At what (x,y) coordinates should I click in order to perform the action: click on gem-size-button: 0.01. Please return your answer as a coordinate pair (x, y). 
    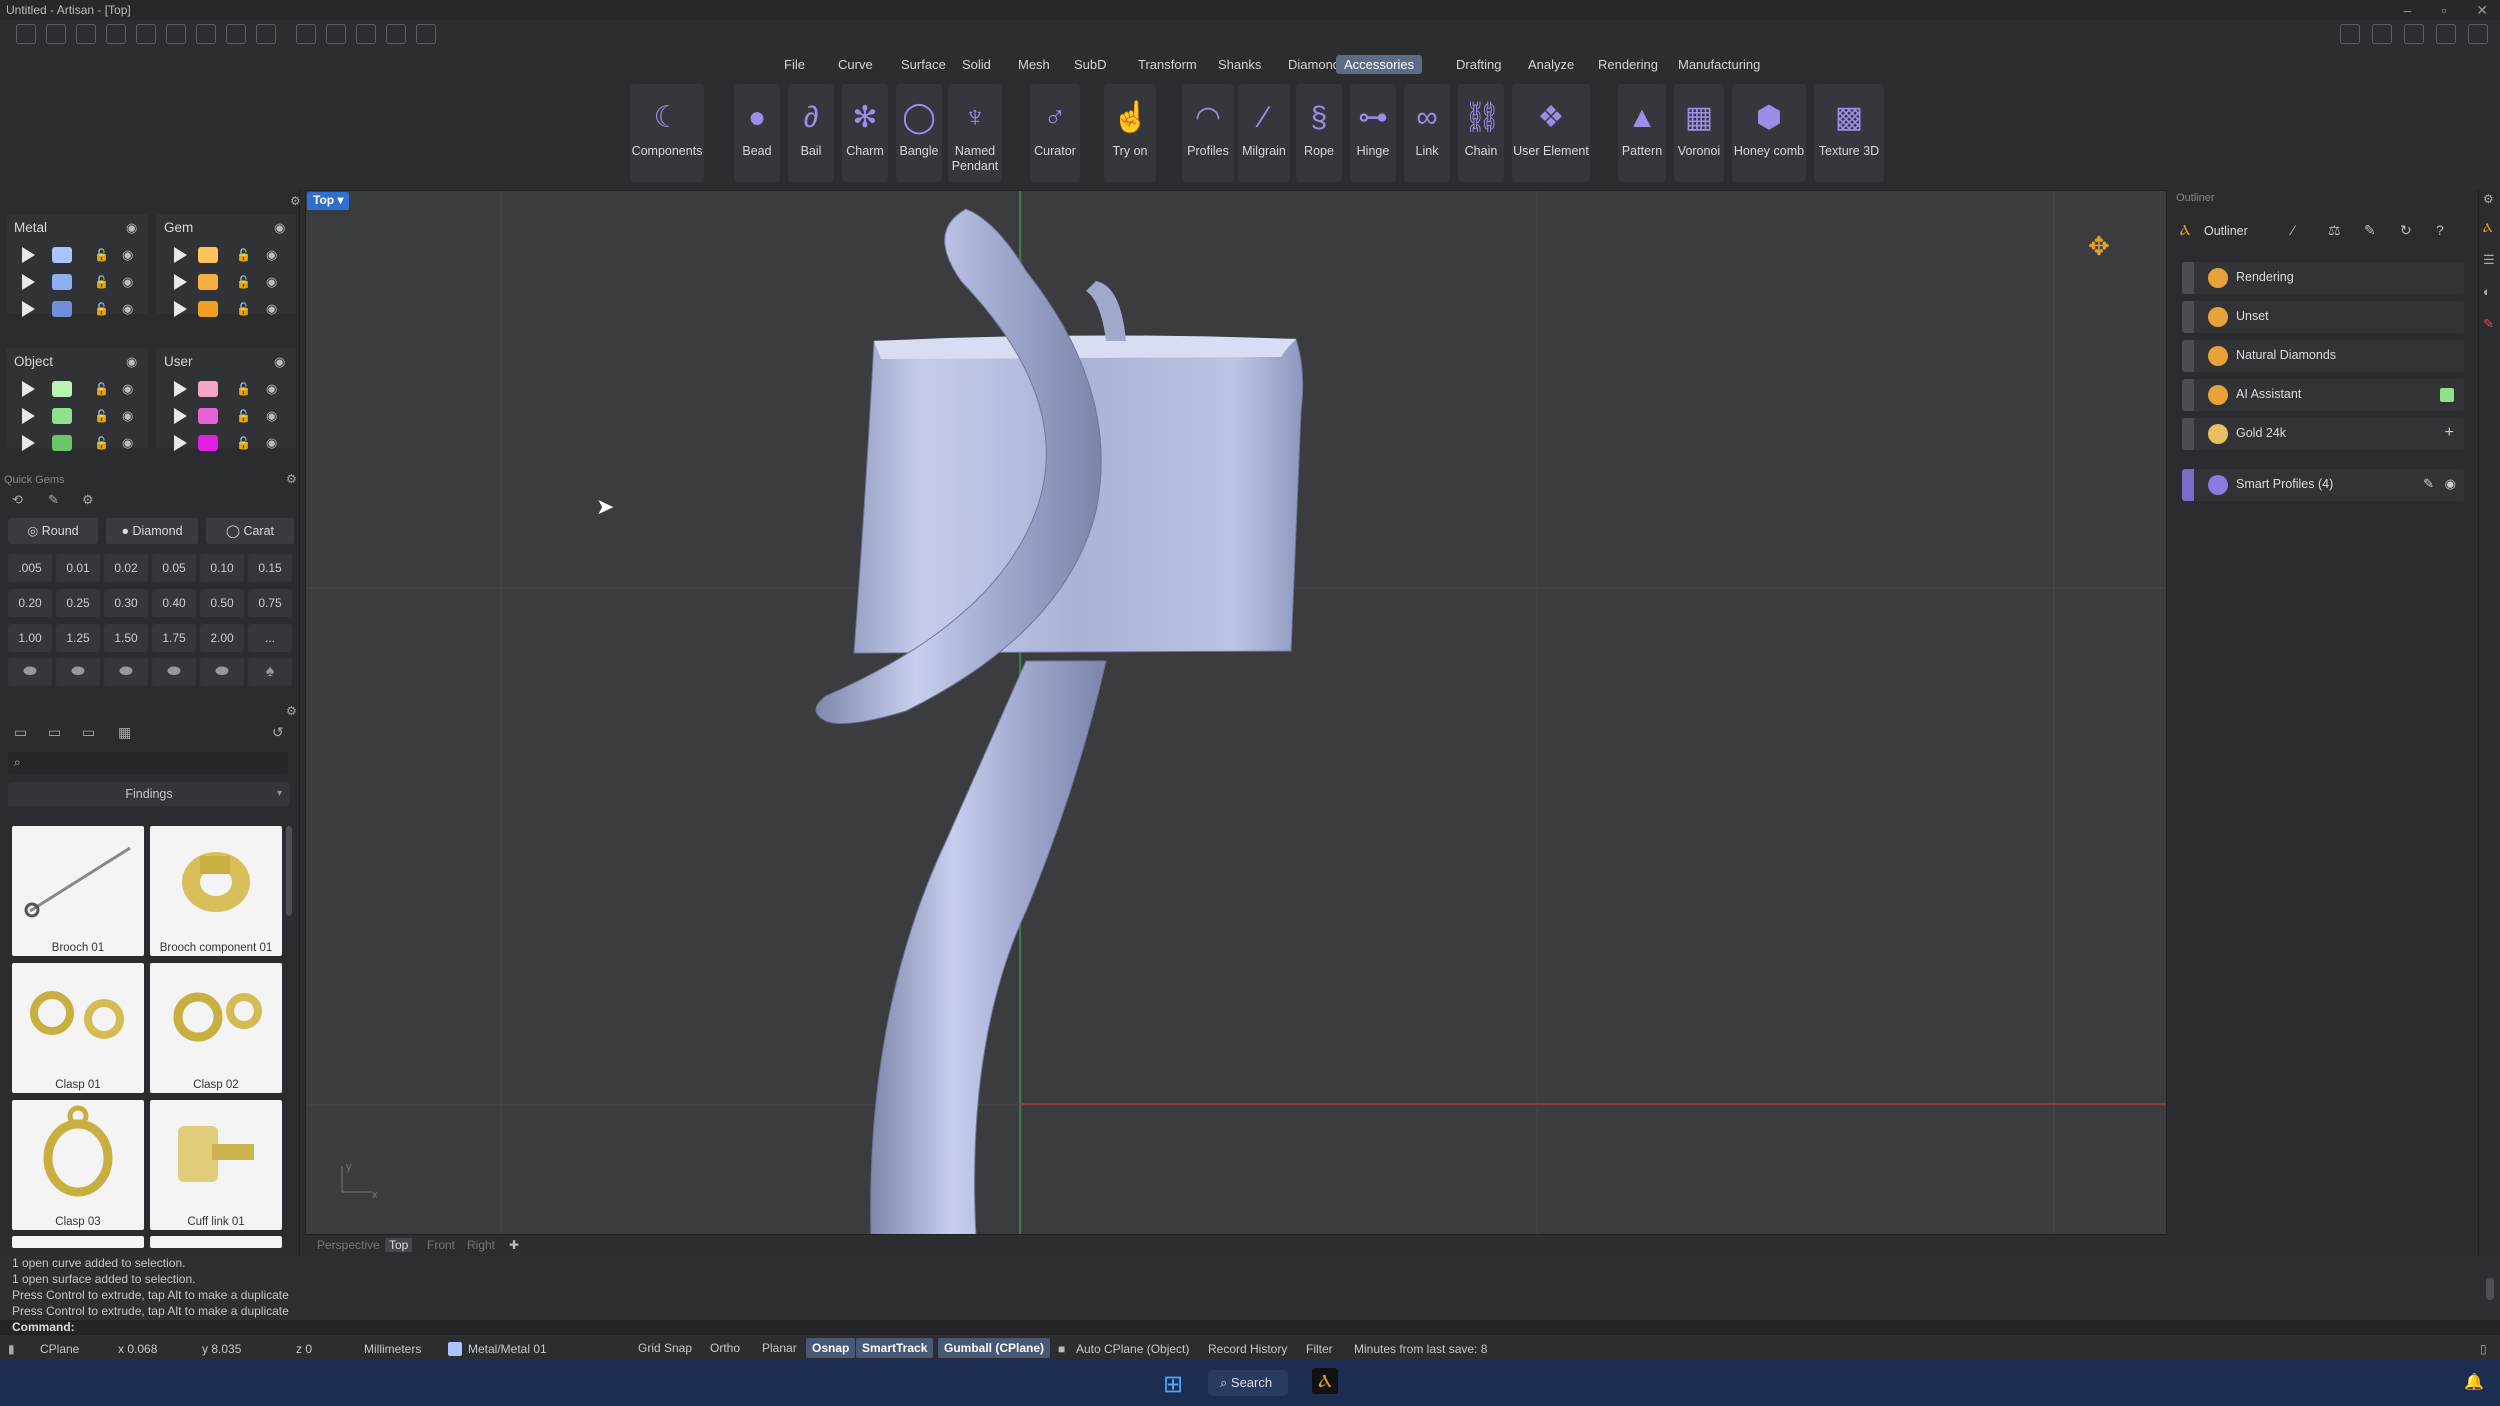
    Looking at the image, I should click on (78, 568).